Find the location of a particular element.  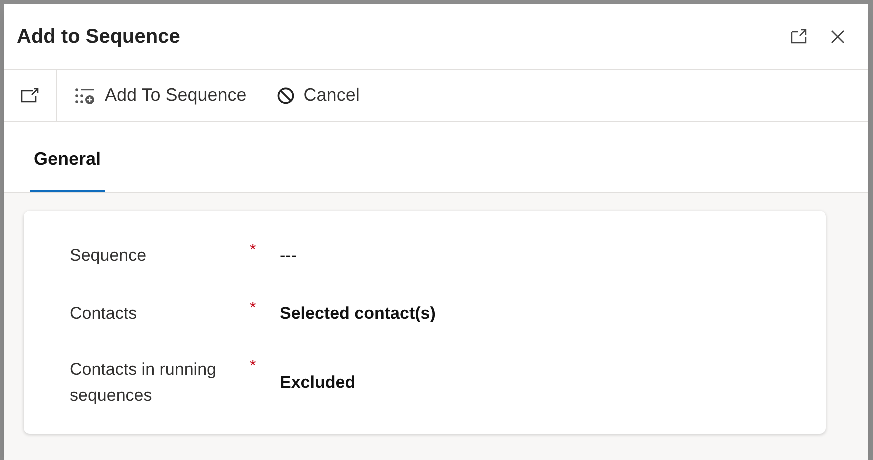

field-value: --- is located at coordinates (288, 256).